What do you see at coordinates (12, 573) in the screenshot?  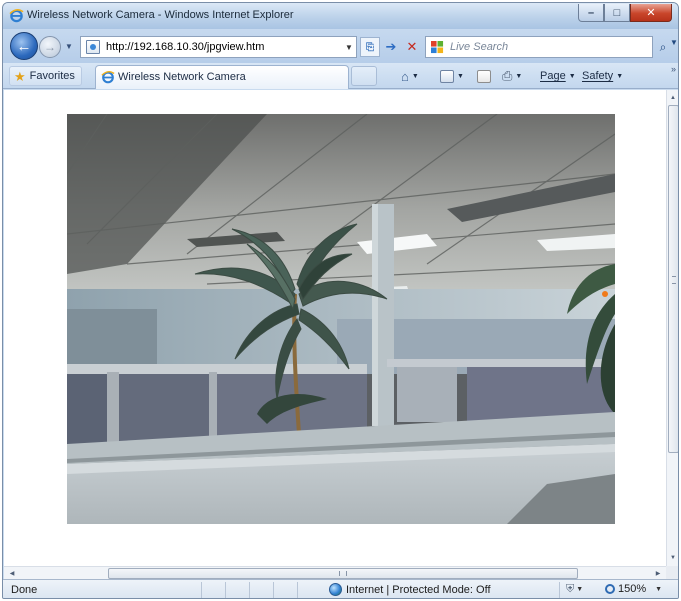 I see `scroll-left-arrow-icon: ◀` at bounding box center [12, 573].